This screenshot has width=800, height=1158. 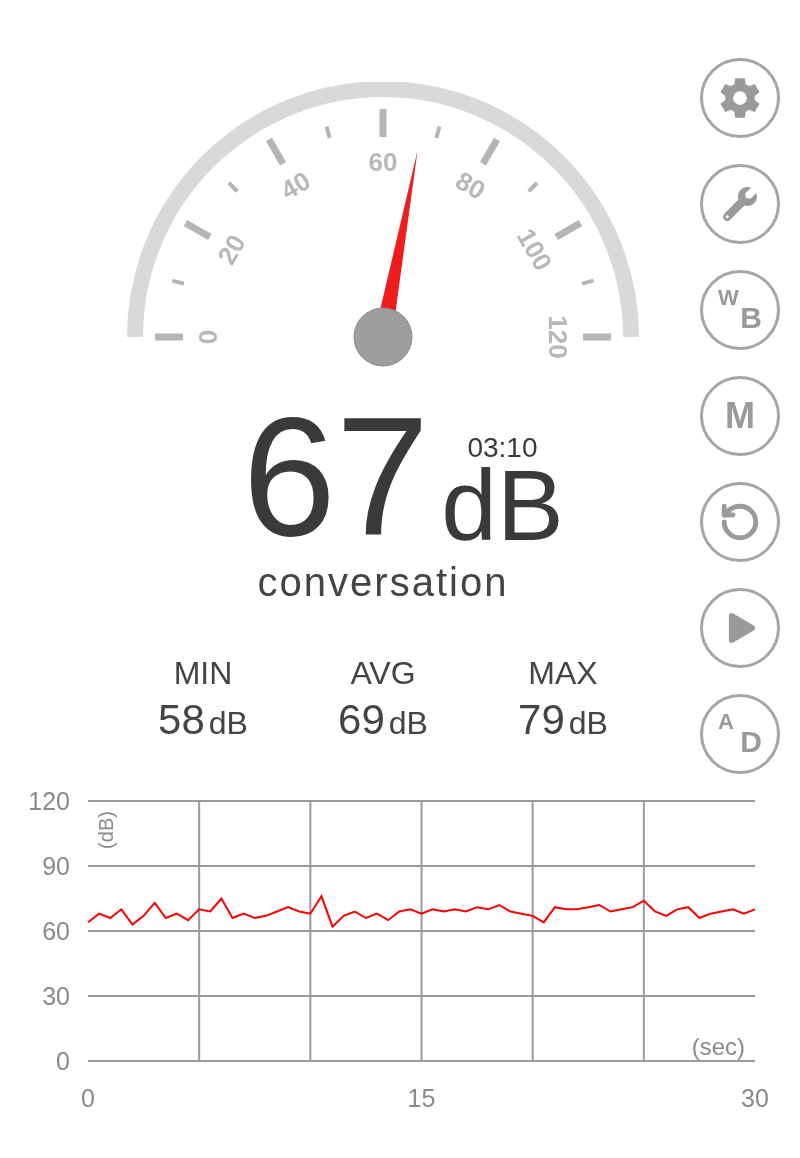 I want to click on needle-hub, so click(x=383, y=337).